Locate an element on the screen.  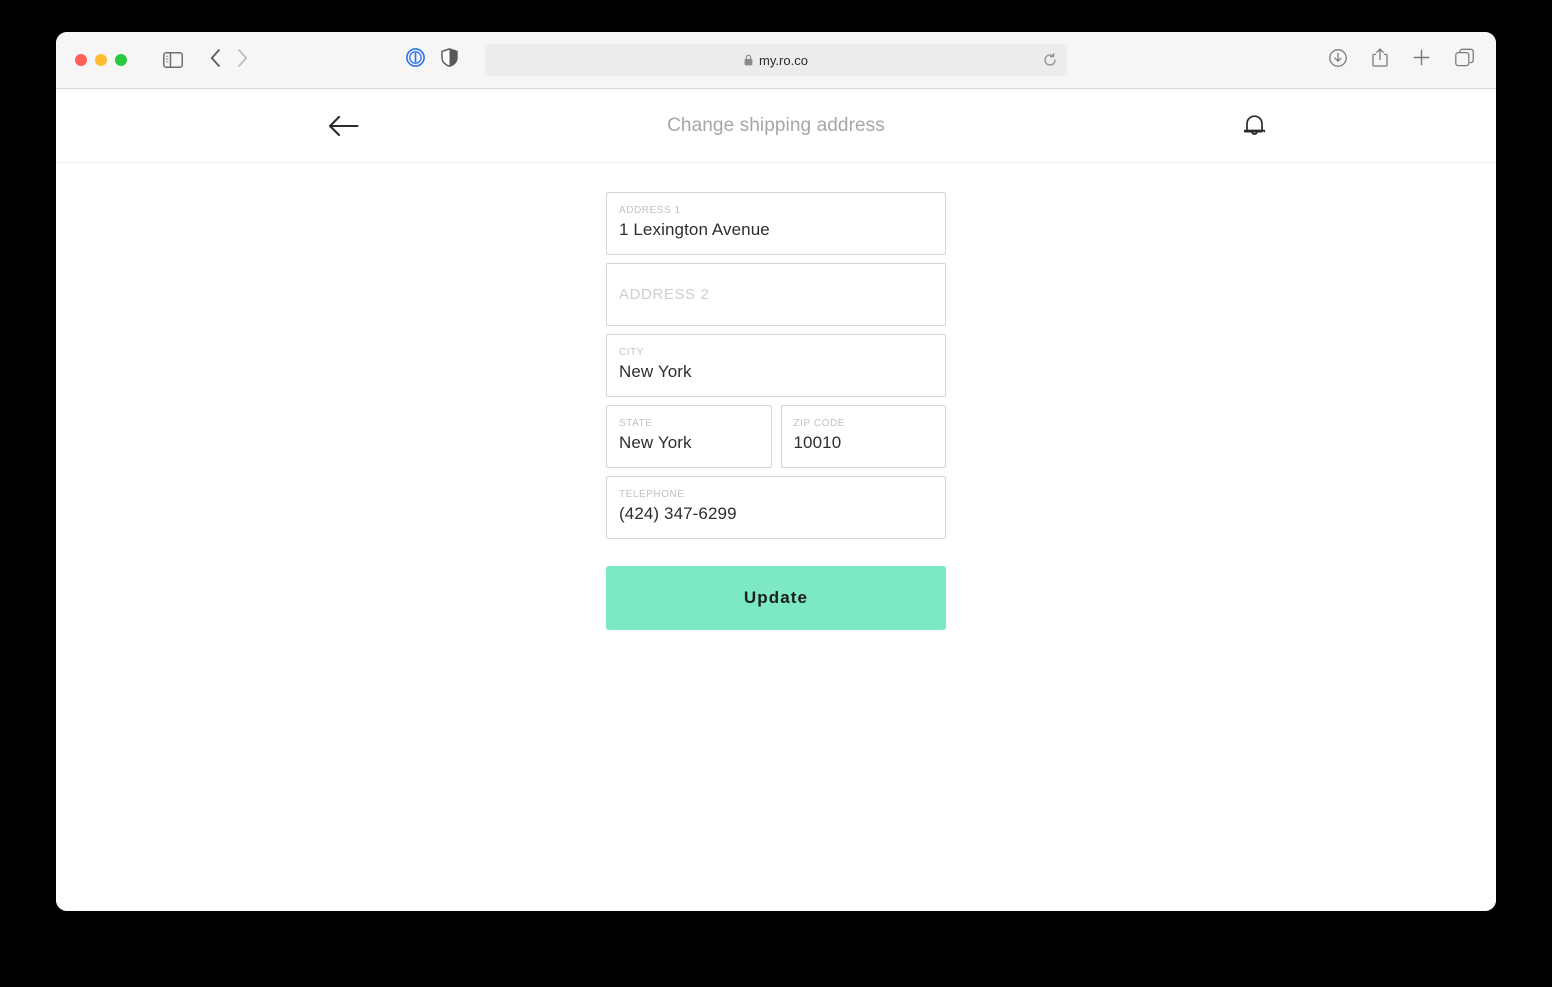
reload-button is located at coordinates (1050, 60).